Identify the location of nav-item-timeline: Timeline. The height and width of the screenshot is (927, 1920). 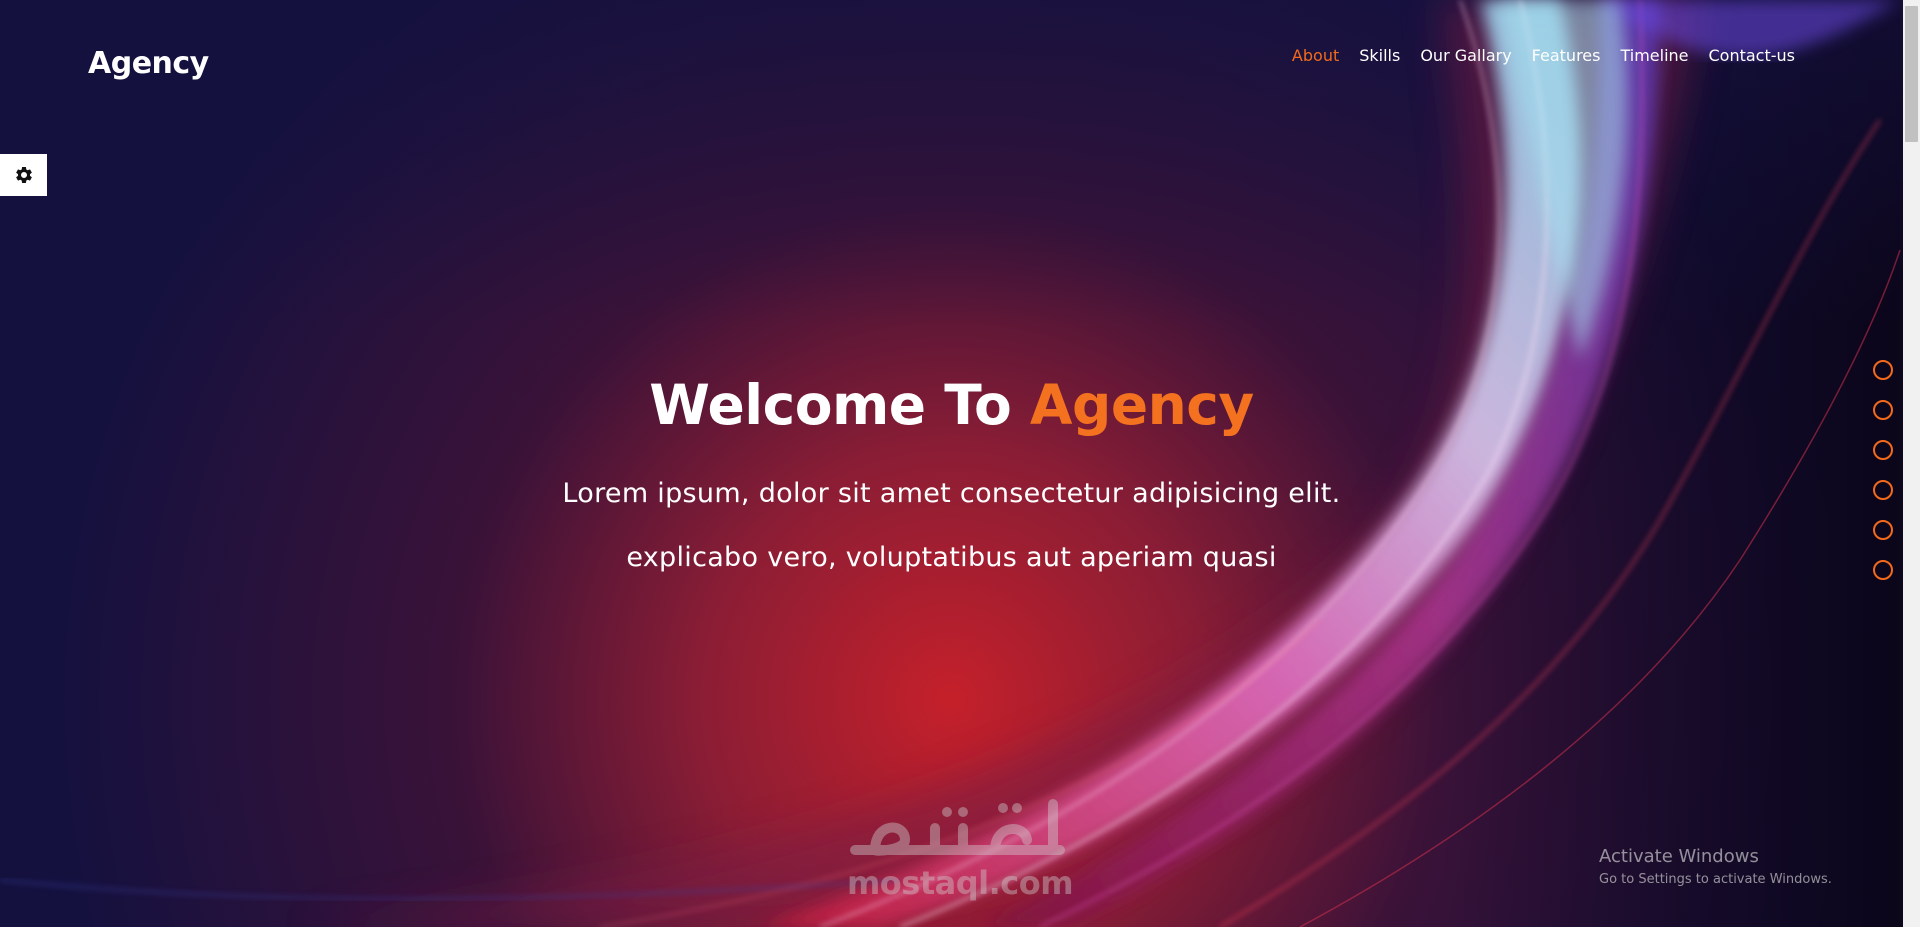
(1654, 56).